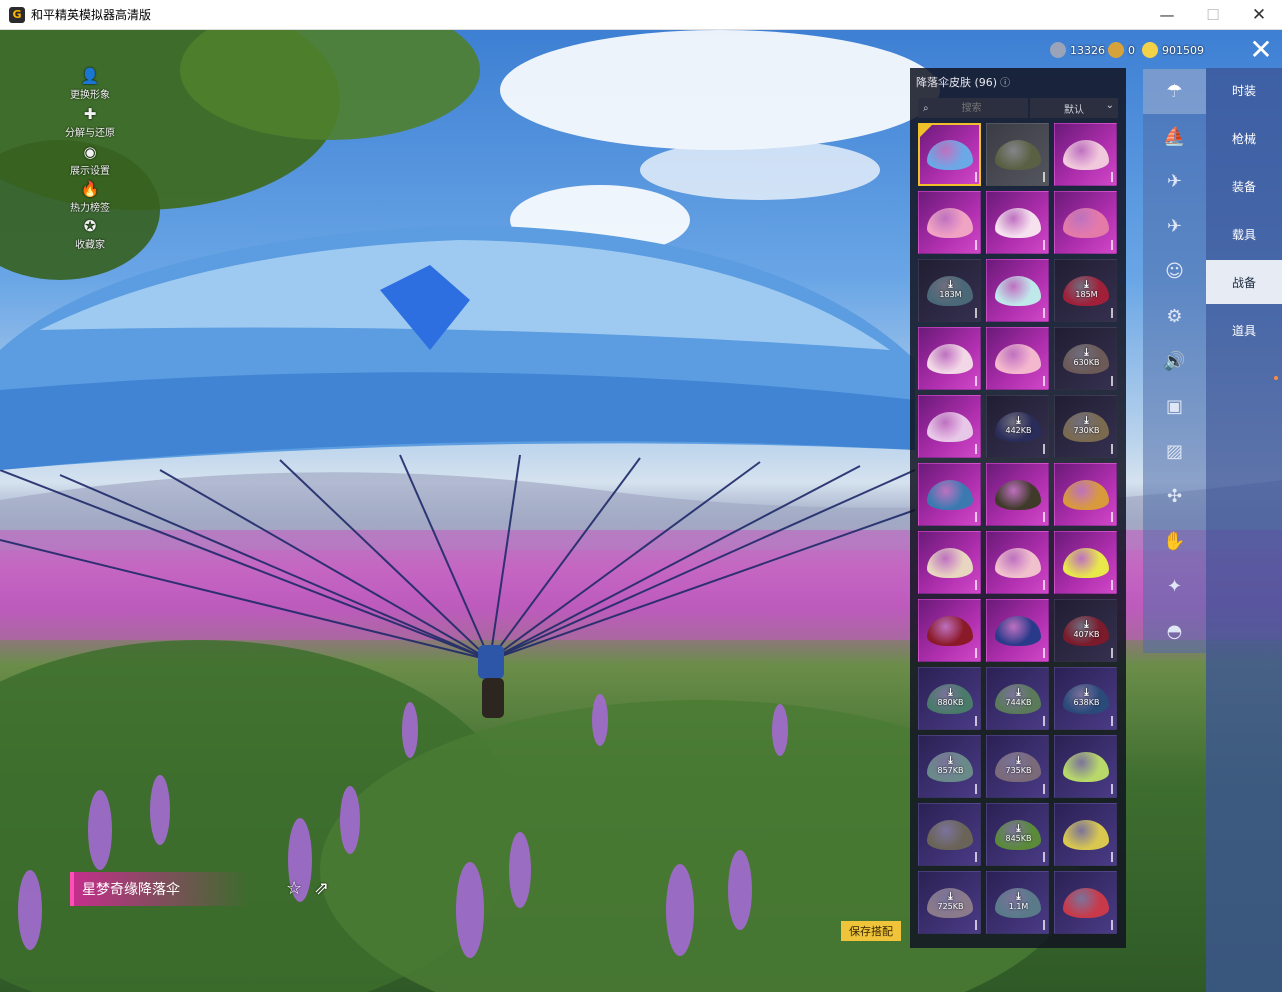  What do you see at coordinates (1261, 50) in the screenshot?
I see `close-panel-icon: ✕` at bounding box center [1261, 50].